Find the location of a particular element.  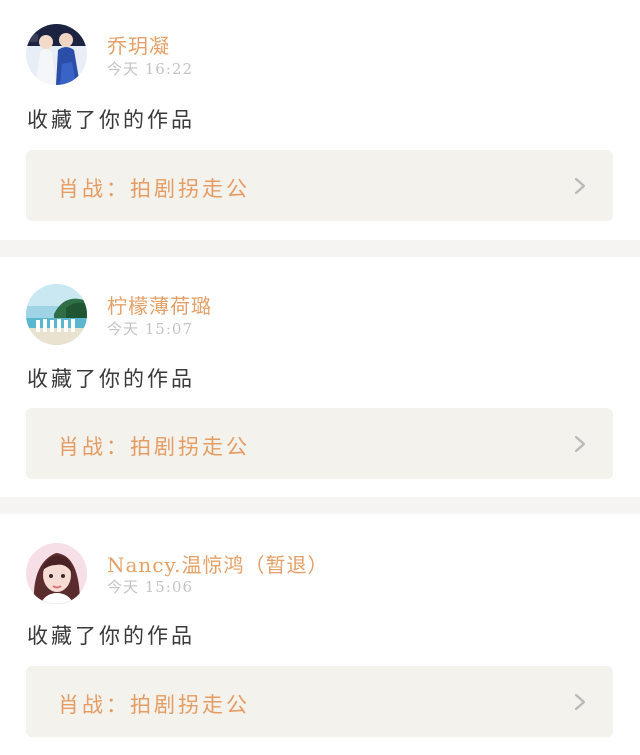

timestamp: 今天 15:06 is located at coordinates (150, 587).